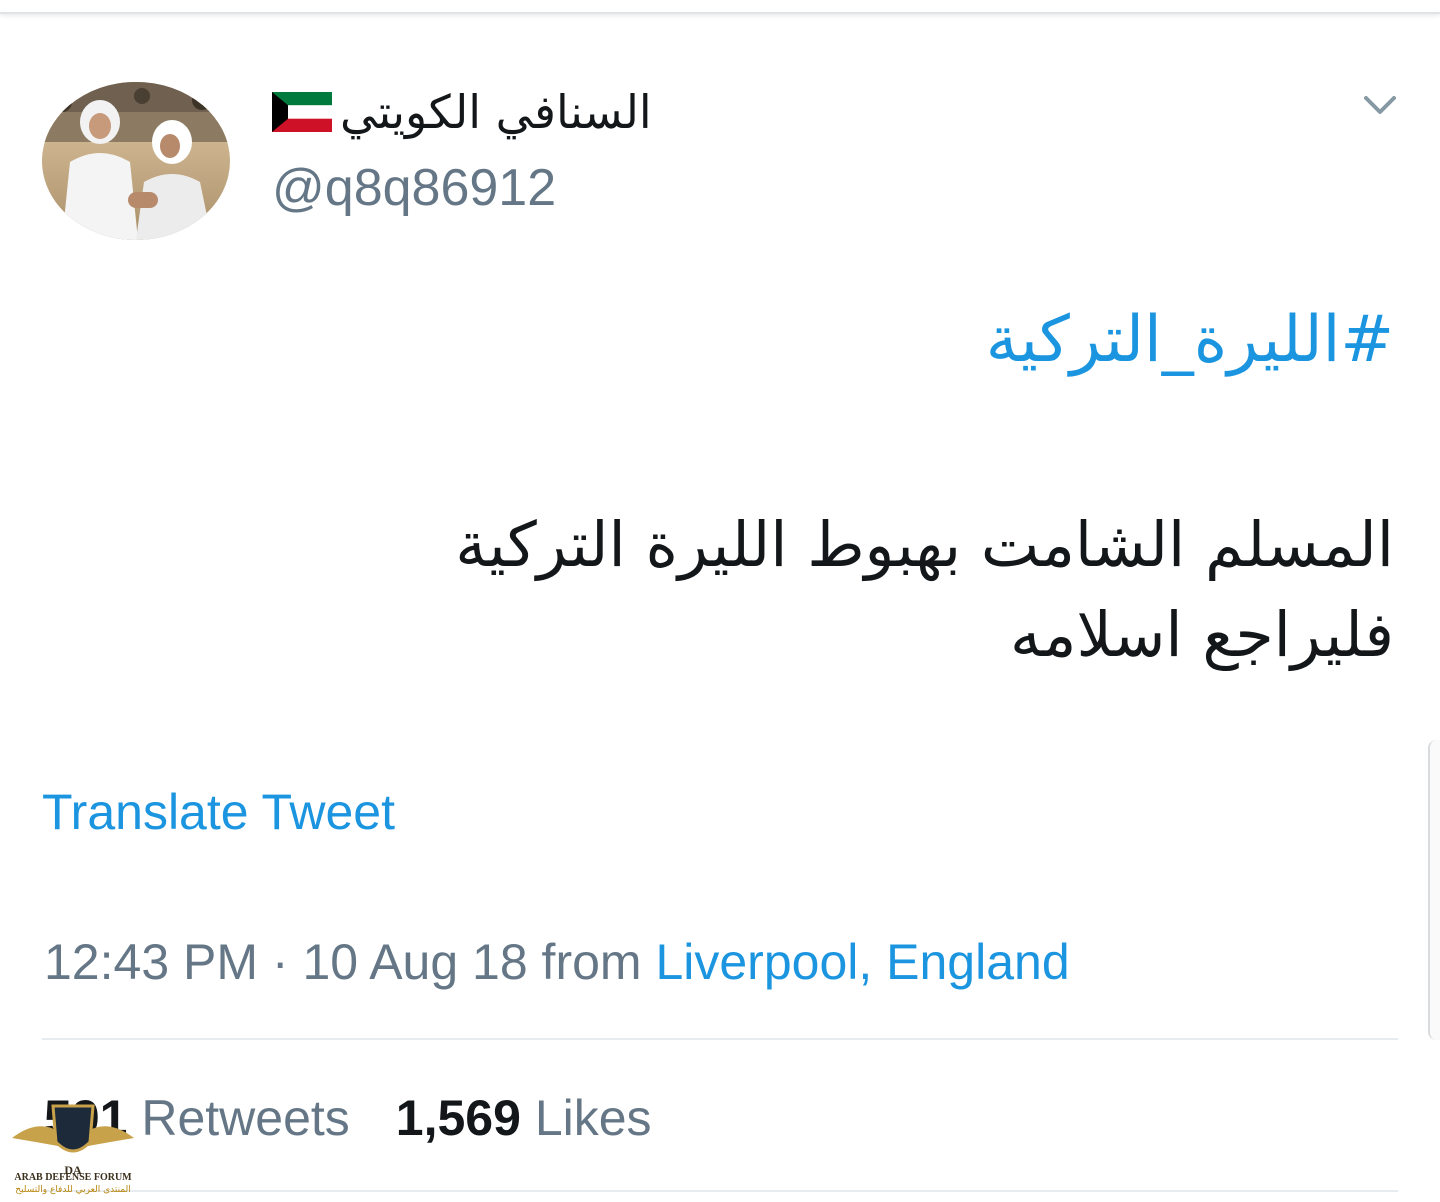  I want to click on likes-label: Likes, so click(593, 1118).